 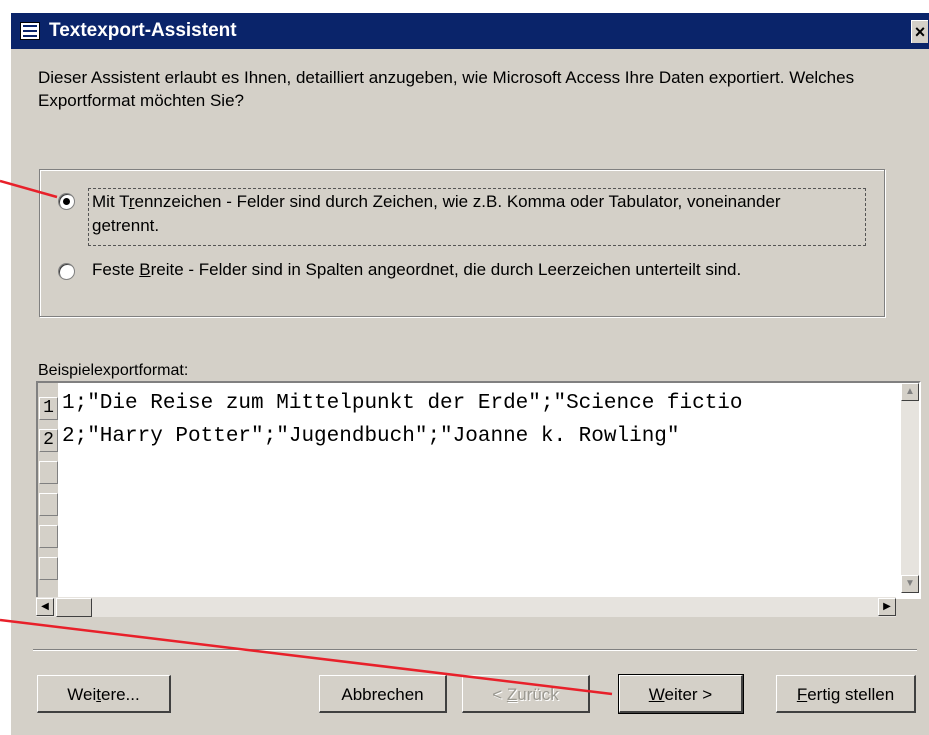 I want to click on back-button: < Zurück, so click(x=526, y=694).